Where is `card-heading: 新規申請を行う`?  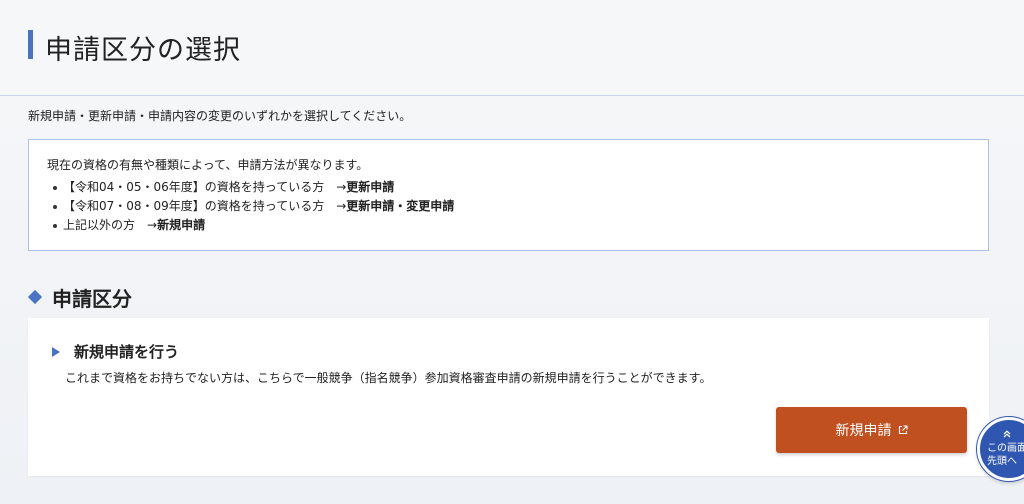 card-heading: 新規申請を行う is located at coordinates (115, 351).